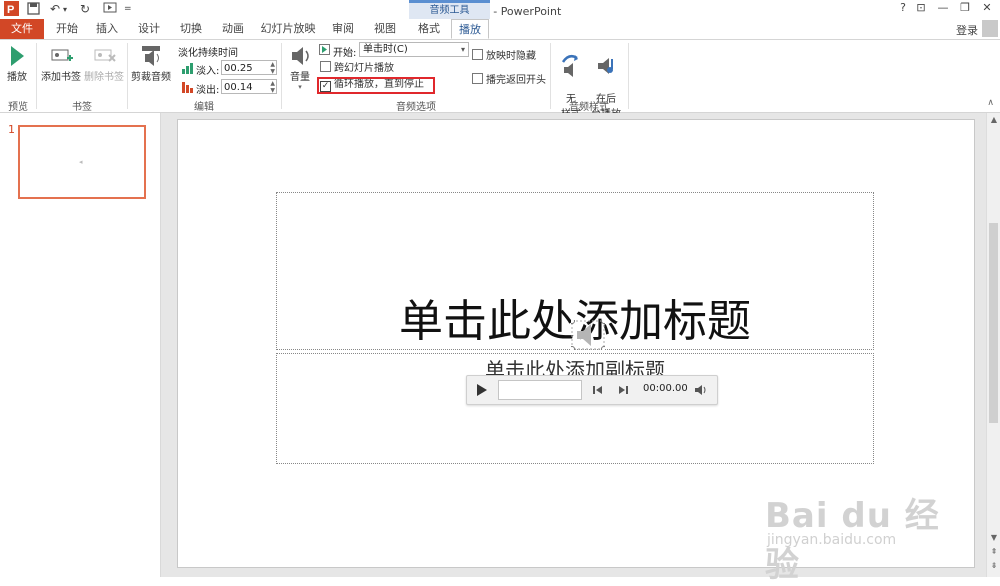 The height and width of the screenshot is (586, 1000). I want to click on volume-label: 音量, so click(300, 77).